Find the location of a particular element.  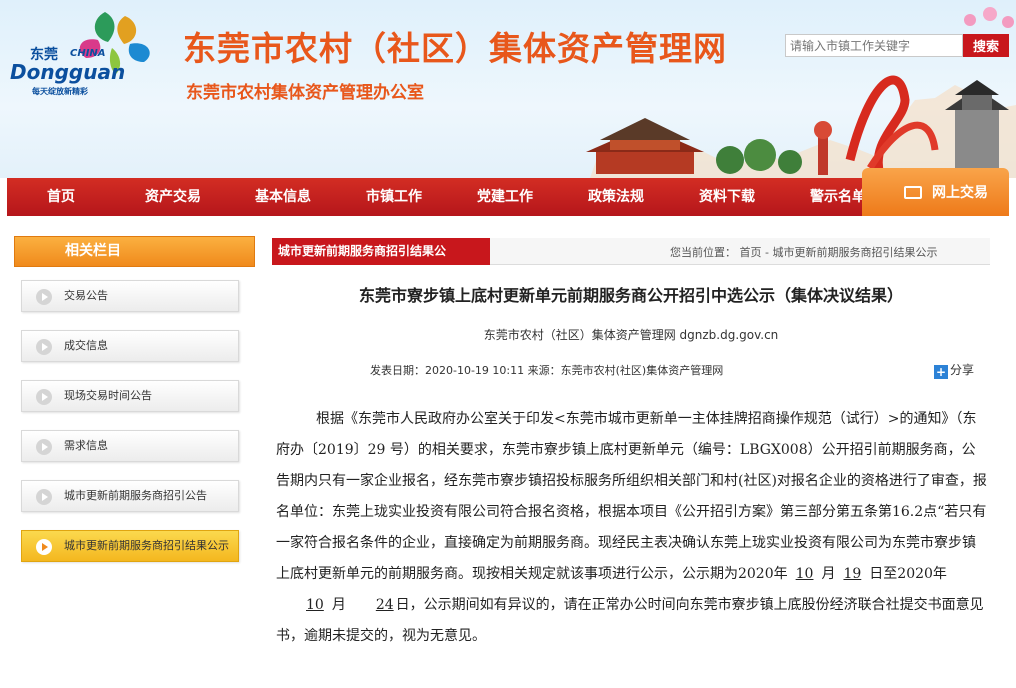

online-trade-button: 网上交易 is located at coordinates (935, 192).